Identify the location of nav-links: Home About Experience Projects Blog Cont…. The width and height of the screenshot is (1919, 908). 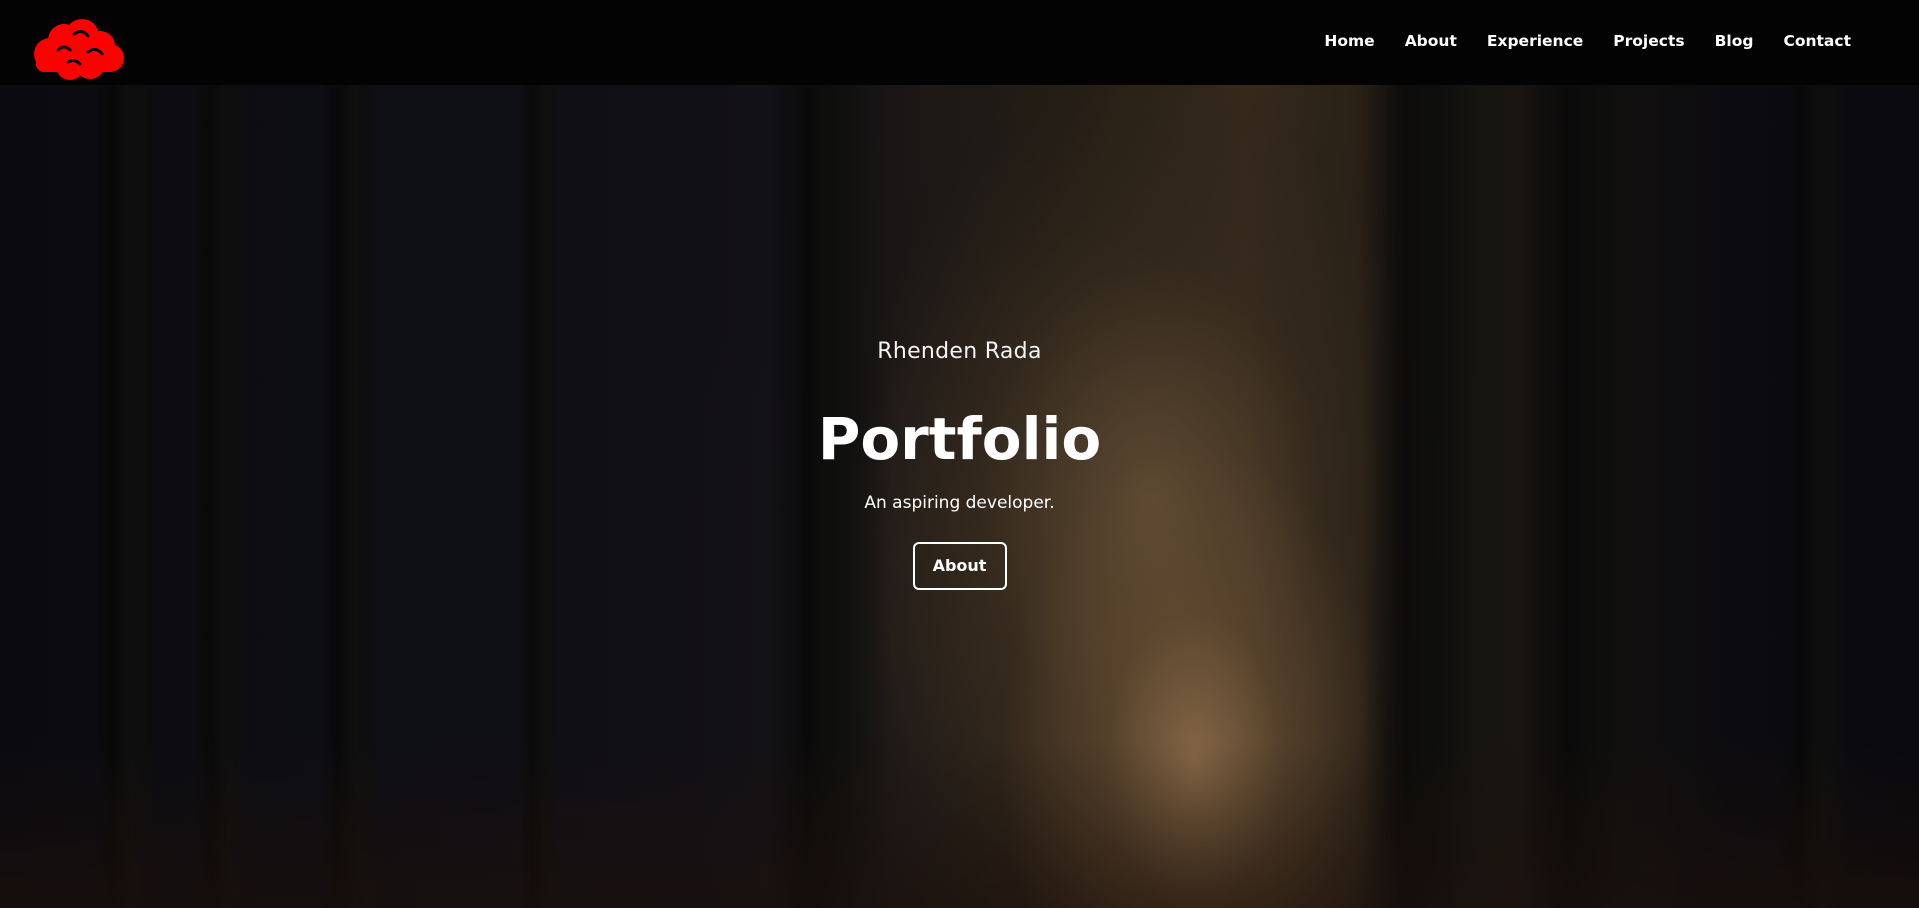
(1587, 41).